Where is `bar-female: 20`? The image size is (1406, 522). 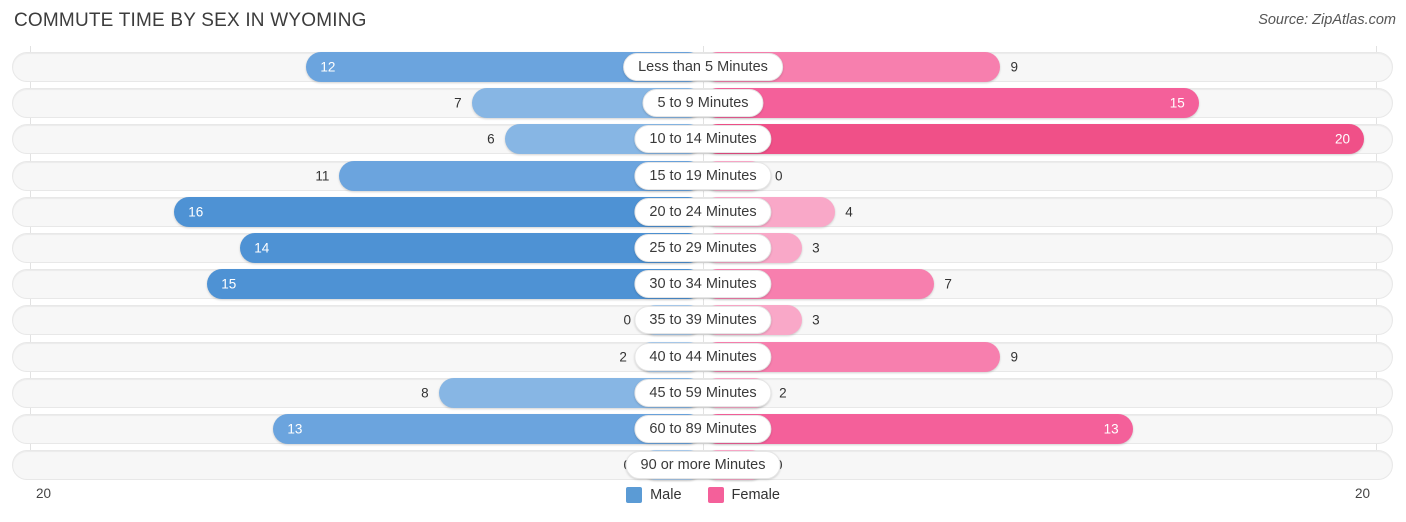 bar-female: 20 is located at coordinates (1033, 139).